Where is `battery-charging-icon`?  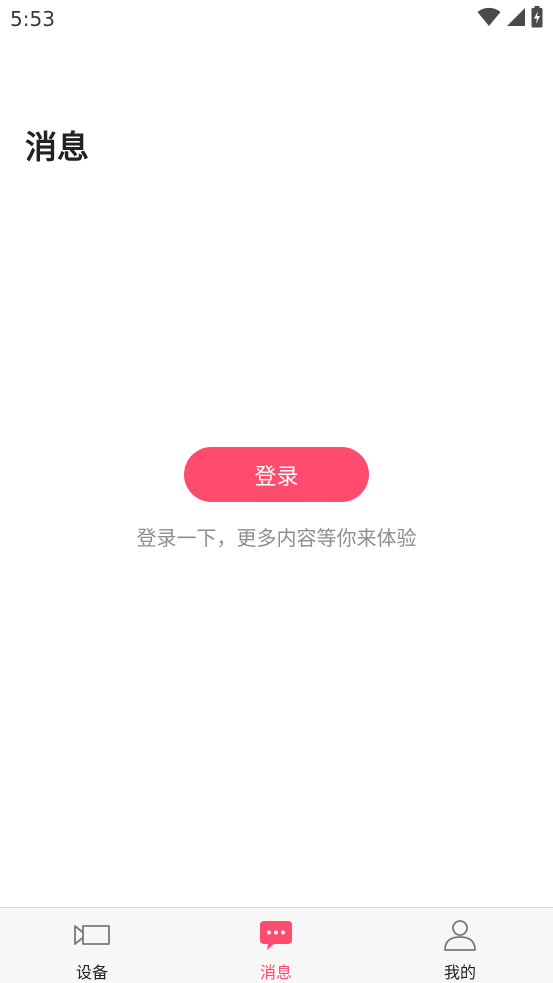 battery-charging-icon is located at coordinates (537, 17).